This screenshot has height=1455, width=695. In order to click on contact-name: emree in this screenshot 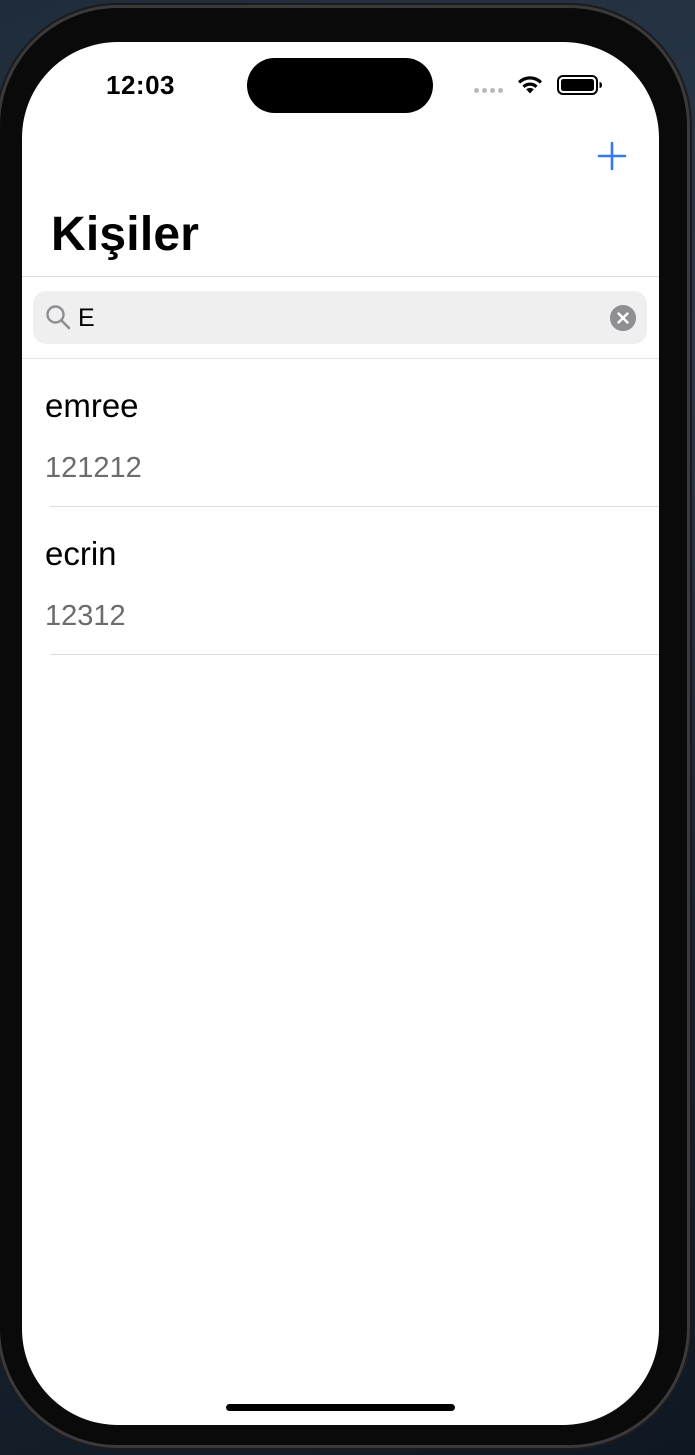, I will do `click(92, 405)`.